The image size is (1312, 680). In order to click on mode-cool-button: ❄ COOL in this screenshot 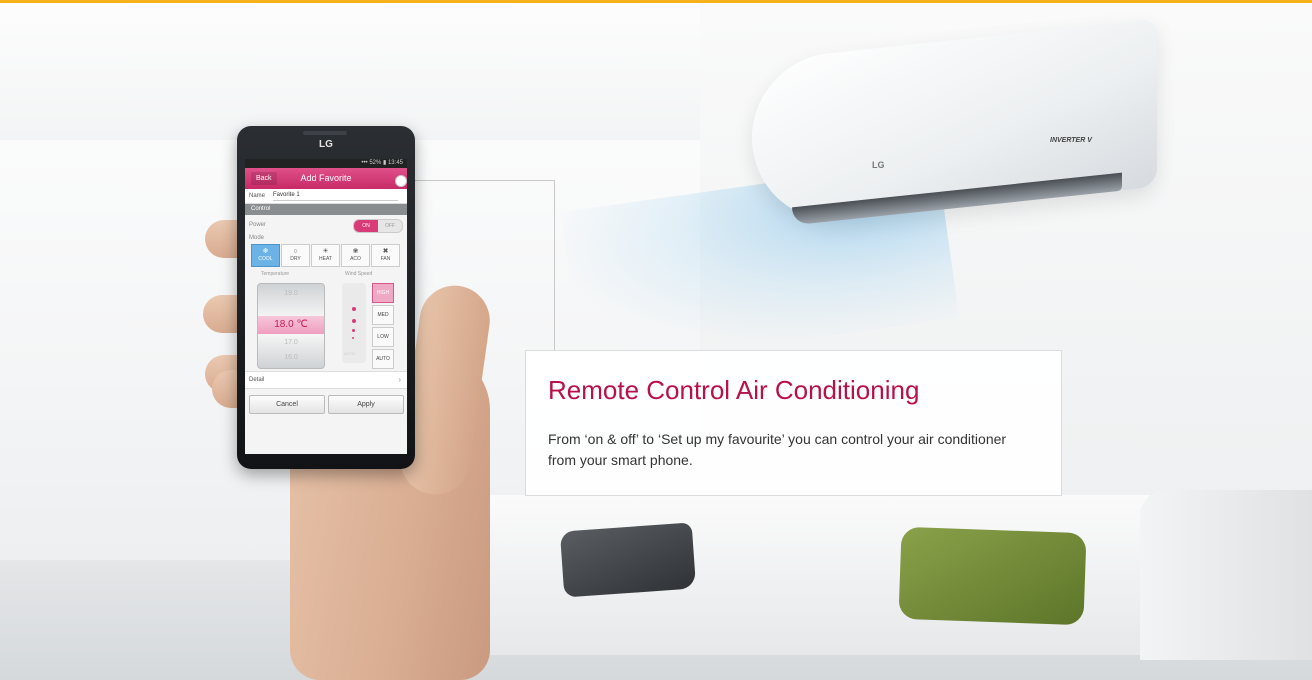, I will do `click(265, 255)`.